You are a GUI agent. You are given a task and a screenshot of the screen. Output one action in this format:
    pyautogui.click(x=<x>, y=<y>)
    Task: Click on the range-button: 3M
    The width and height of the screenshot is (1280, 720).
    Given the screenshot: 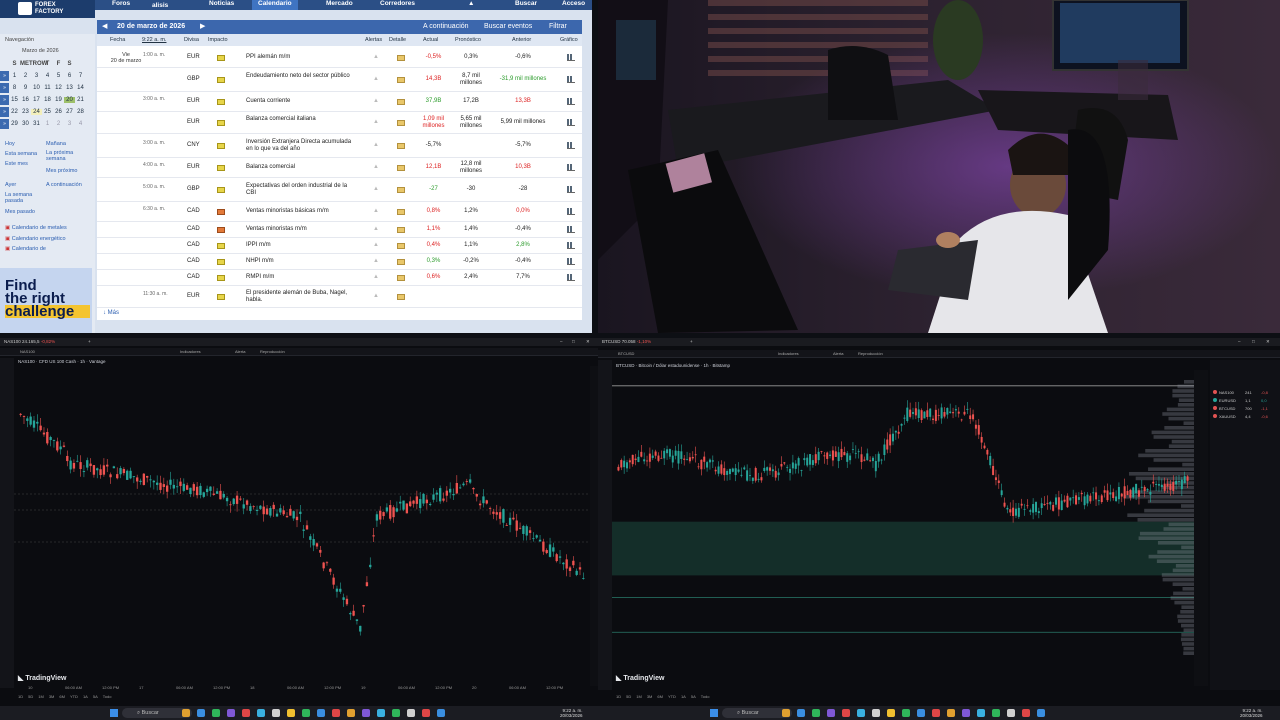 What is the action you would take?
    pyautogui.click(x=52, y=696)
    